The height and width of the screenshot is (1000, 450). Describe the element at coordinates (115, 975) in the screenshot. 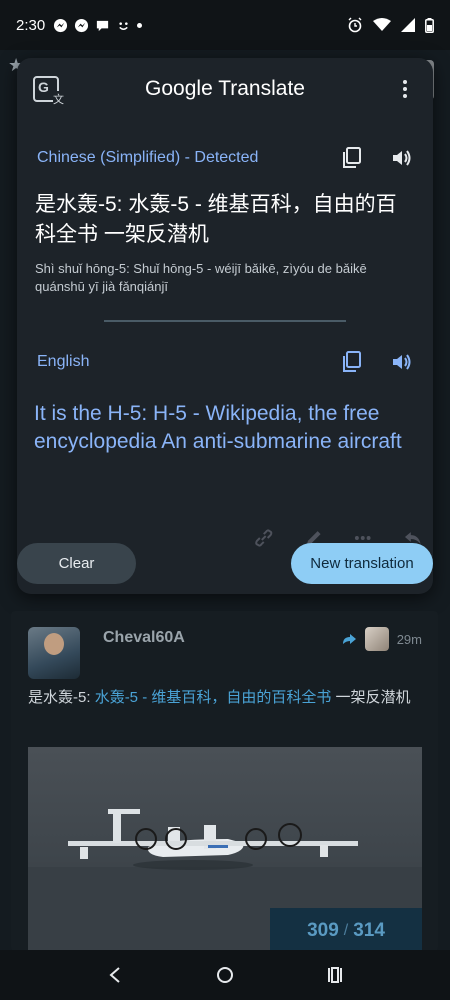

I see `back-icon` at that location.